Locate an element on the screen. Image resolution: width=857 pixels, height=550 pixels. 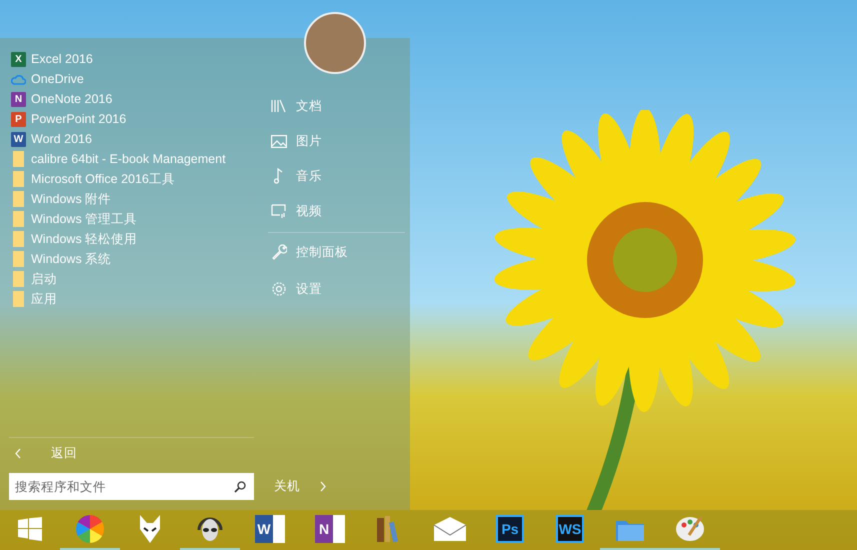
program-item: 应用 is located at coordinates (138, 299).